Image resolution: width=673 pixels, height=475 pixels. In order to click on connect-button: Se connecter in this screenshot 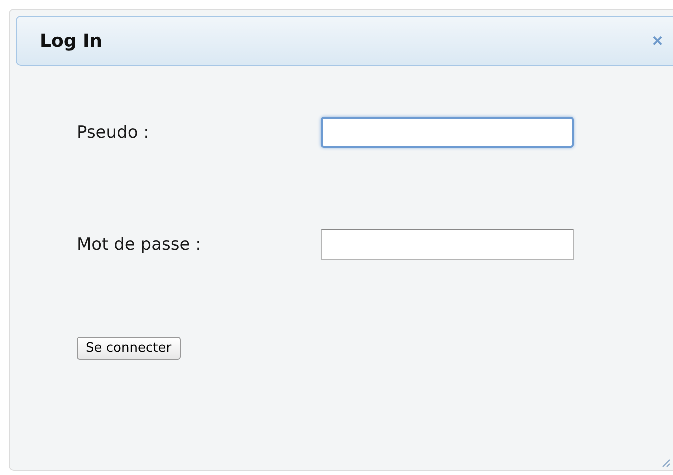, I will do `click(129, 348)`.